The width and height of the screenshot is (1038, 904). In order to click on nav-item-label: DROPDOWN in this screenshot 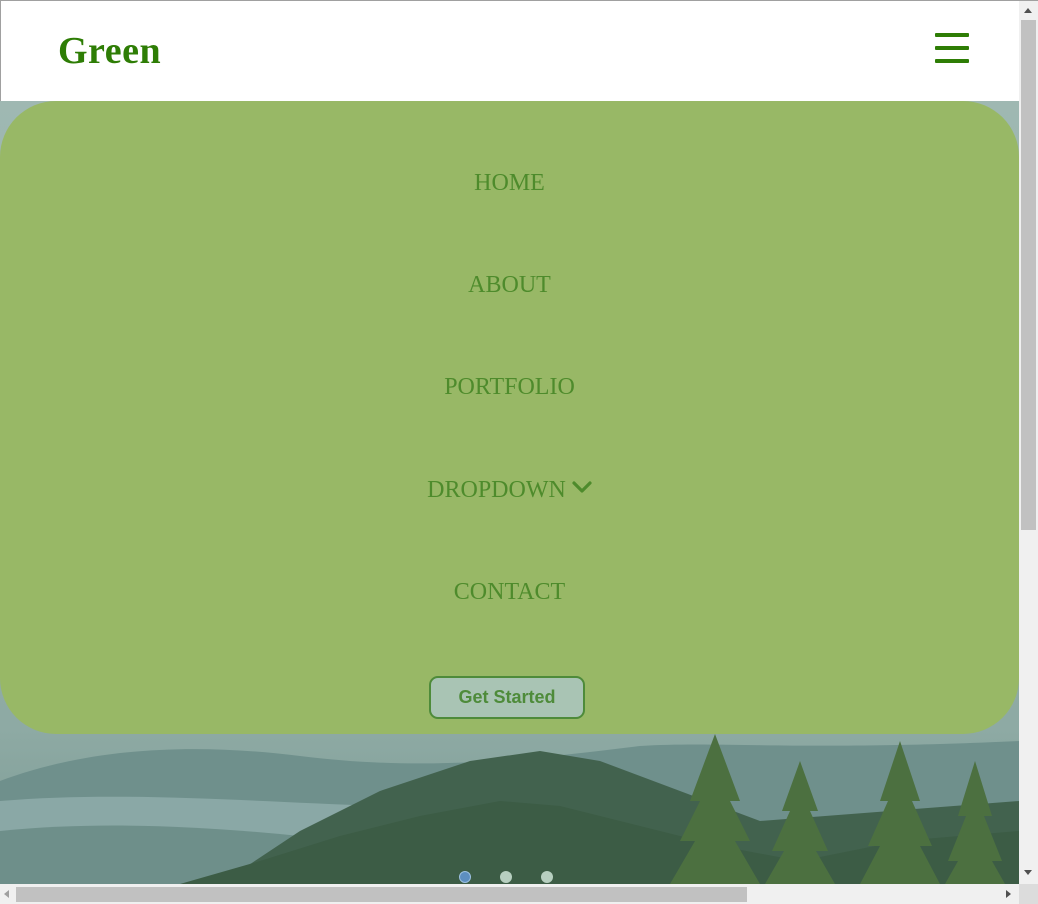, I will do `click(496, 490)`.